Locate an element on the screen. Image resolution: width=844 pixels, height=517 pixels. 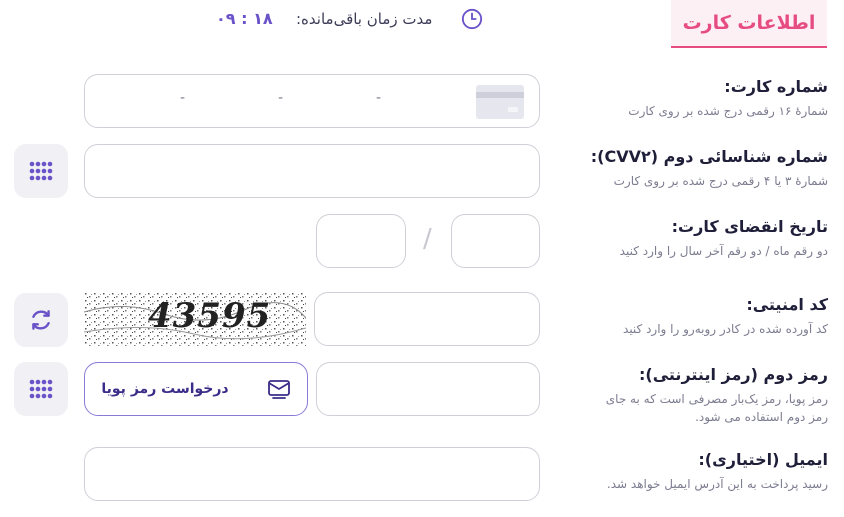
request-dynamic-password-button: درخواست رمز پویا is located at coordinates (196, 389).